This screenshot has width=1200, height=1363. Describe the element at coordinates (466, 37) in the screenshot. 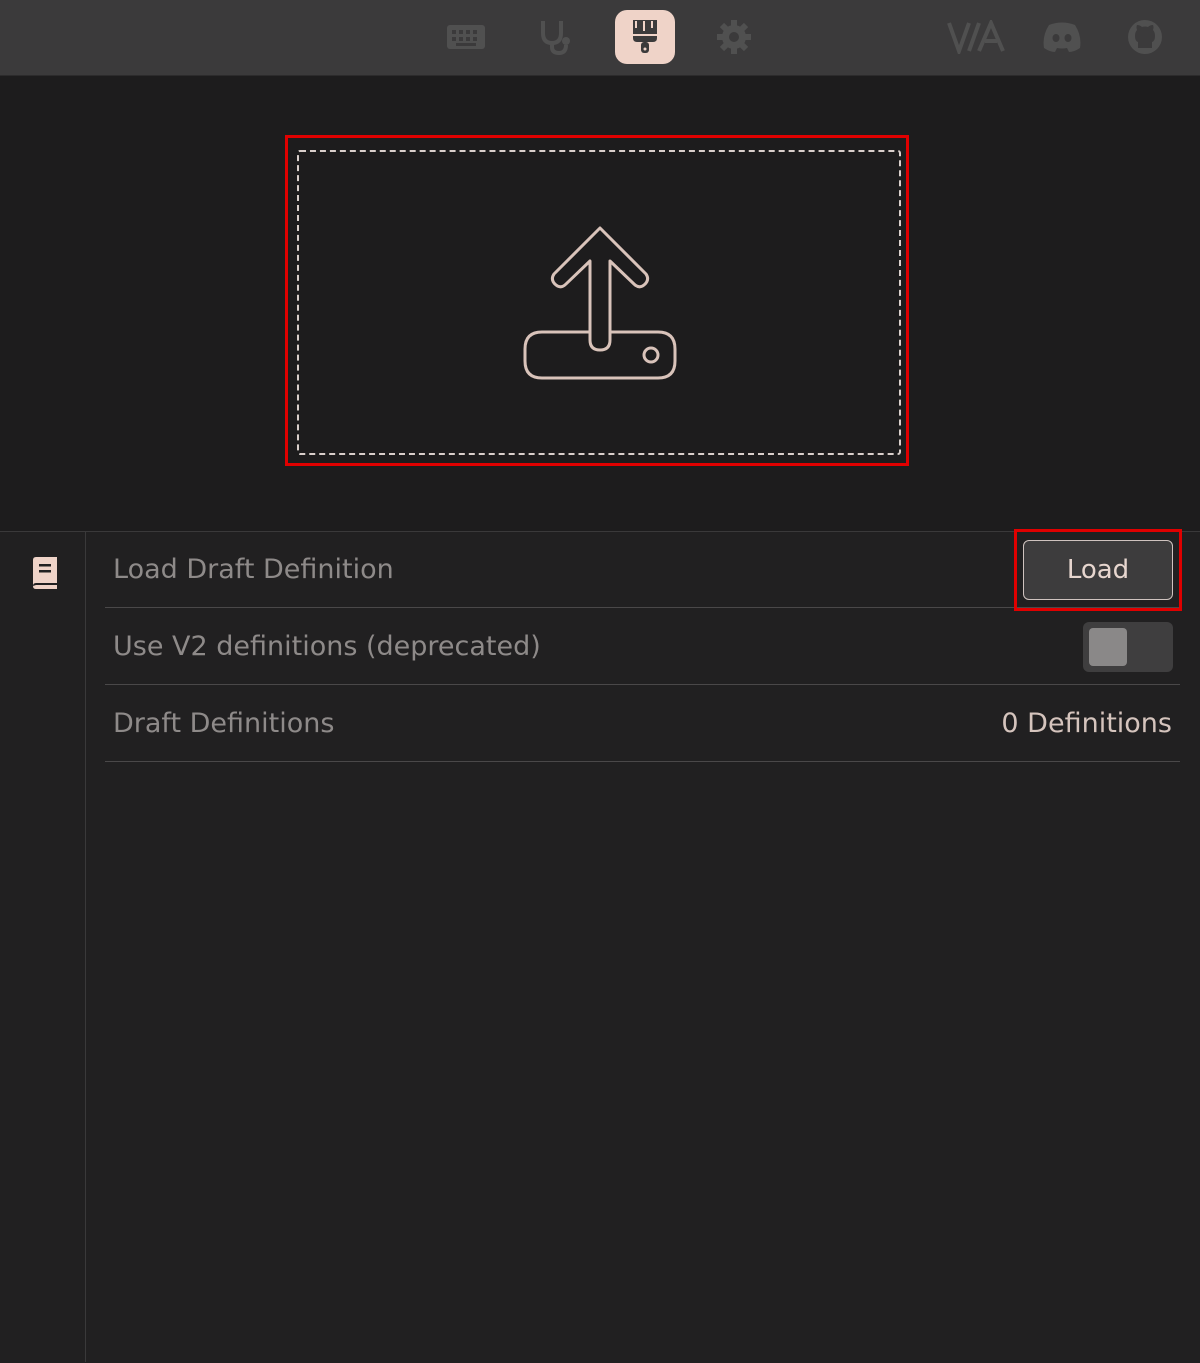

I see `keyboard-icon` at that location.